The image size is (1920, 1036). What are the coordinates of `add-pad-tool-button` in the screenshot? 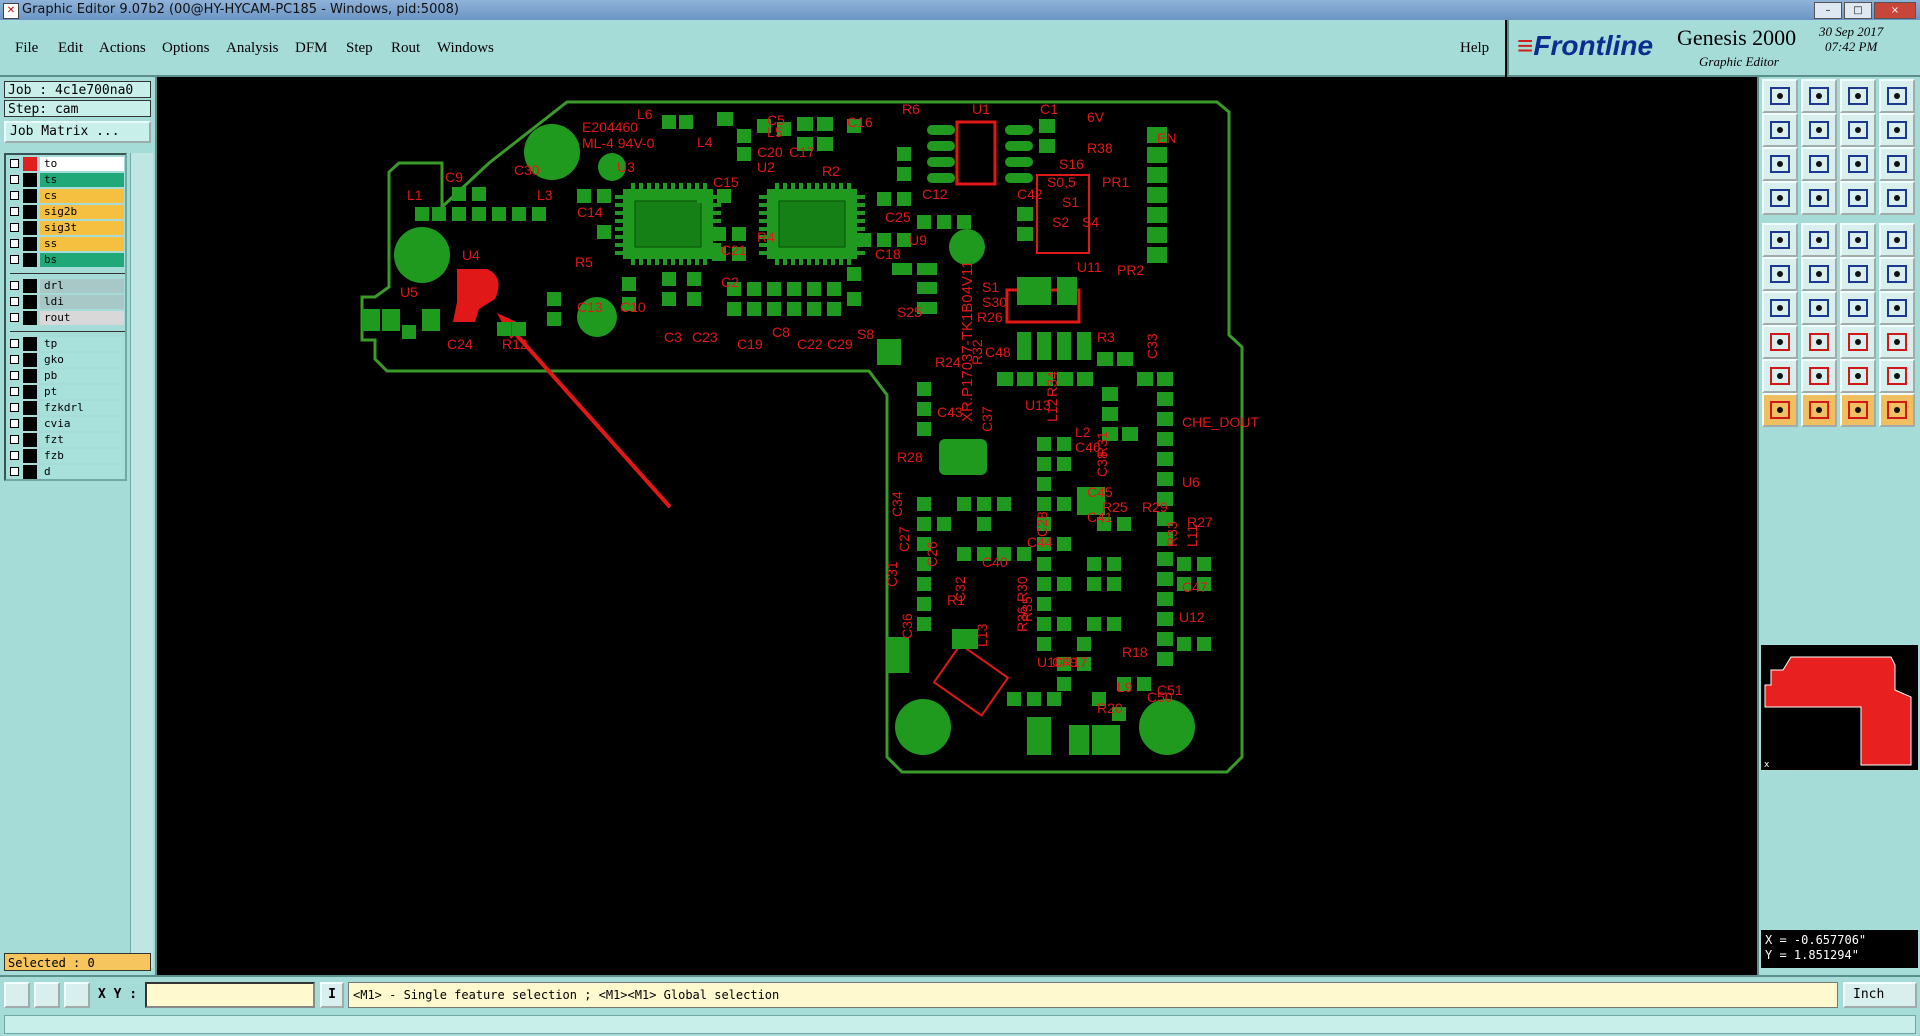 It's located at (1780, 240).